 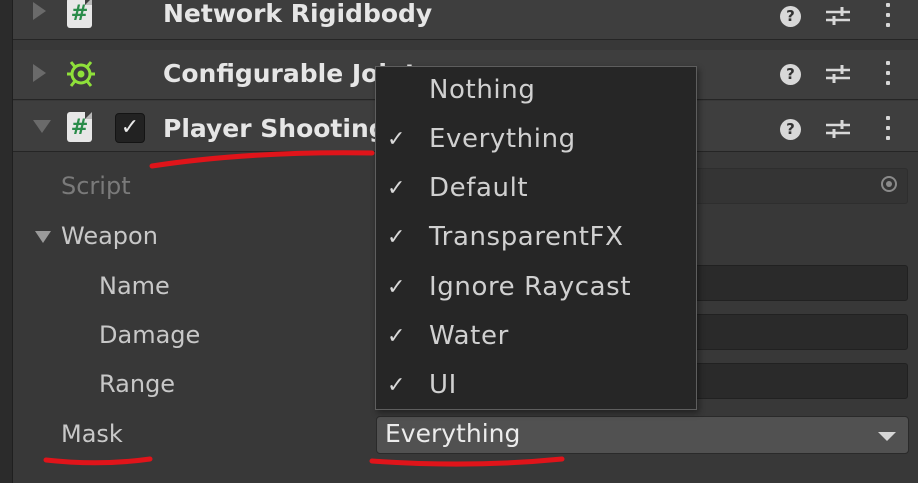 I want to click on menu-item-everything: ✓ Everything, so click(x=536, y=140).